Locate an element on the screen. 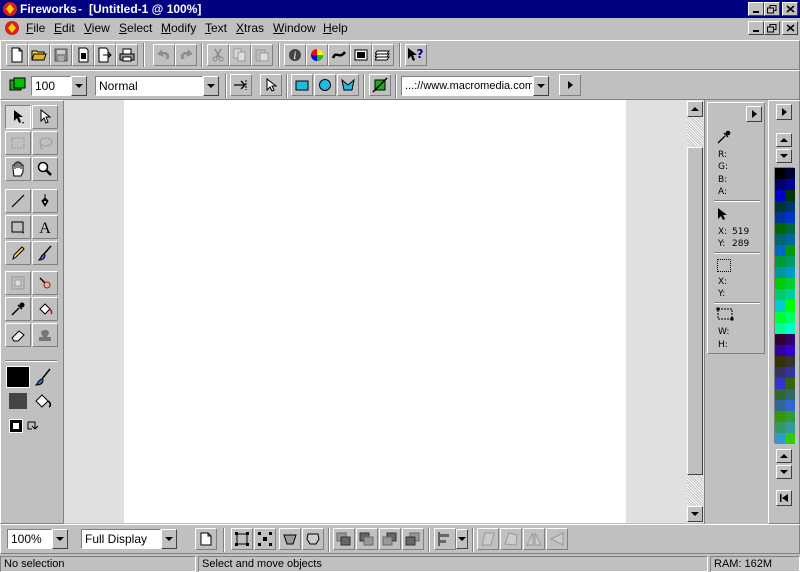 Image resolution: width=800 pixels, height=572 pixels. opacity-input: 100 is located at coordinates (51, 86).